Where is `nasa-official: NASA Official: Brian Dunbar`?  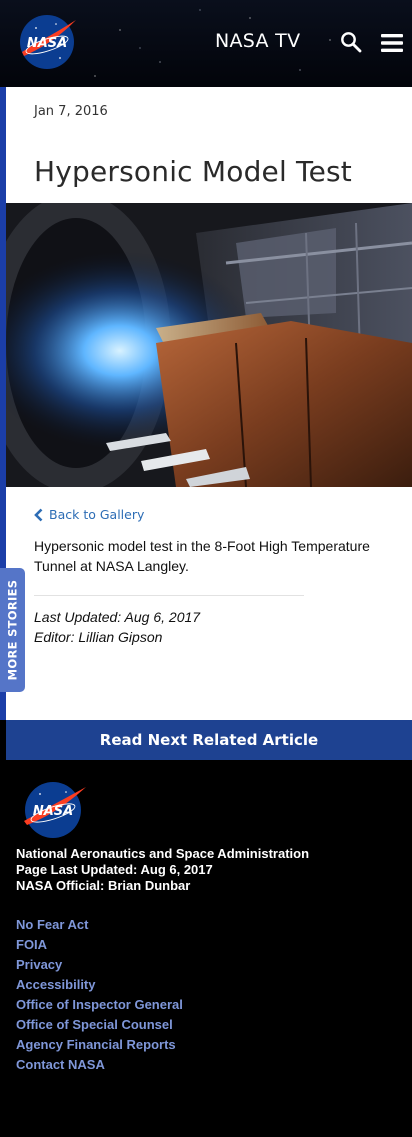 nasa-official: NASA Official: Brian Dunbar is located at coordinates (103, 885).